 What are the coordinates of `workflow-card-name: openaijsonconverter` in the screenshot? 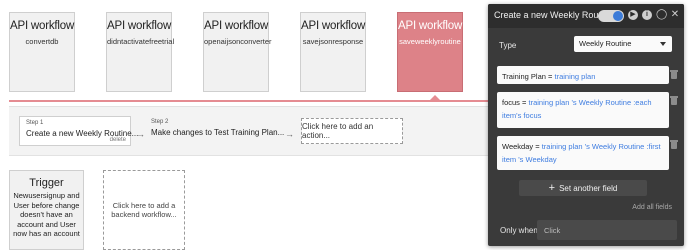 It's located at (238, 41).